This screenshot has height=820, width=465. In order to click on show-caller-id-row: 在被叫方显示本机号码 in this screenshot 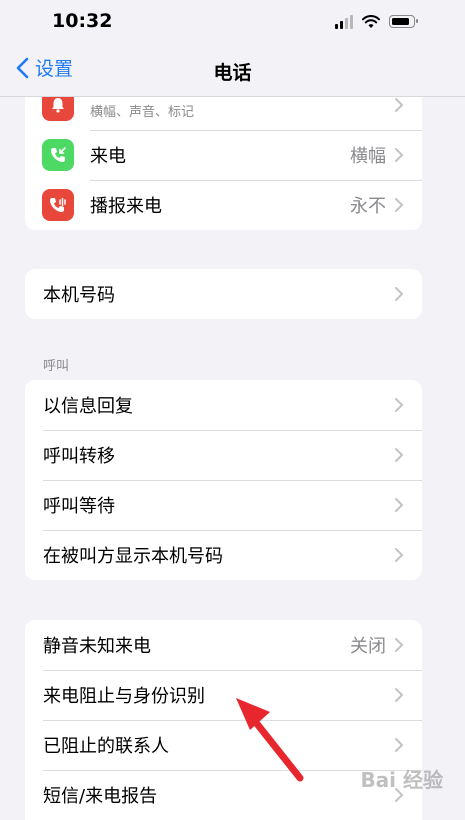, I will do `click(223, 555)`.